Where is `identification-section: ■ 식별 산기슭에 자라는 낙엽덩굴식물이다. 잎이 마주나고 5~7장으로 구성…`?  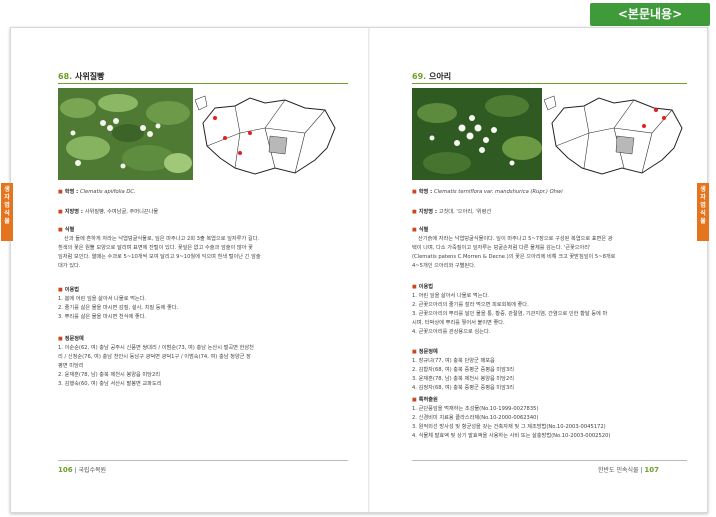 identification-section: ■ 식별 산기슭에 자라는 낙엽덩굴식물이다. 잎이 마주나고 5~7장으로 구성… is located at coordinates (553, 248).